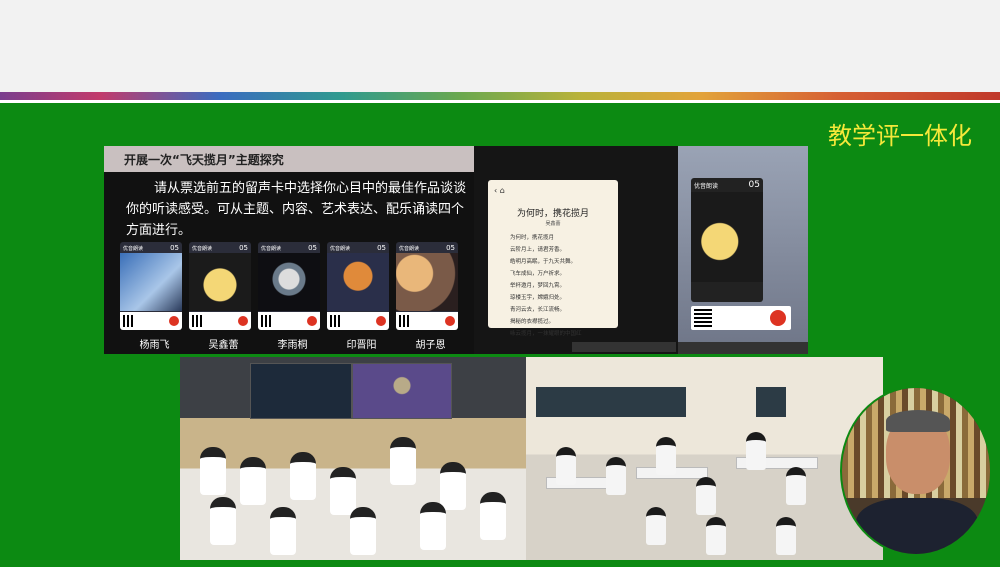 Image resolution: width=1000 pixels, height=567 pixels. Describe the element at coordinates (538, 310) in the screenshot. I see `poem-line: 青河云去，长江流畅。` at that location.